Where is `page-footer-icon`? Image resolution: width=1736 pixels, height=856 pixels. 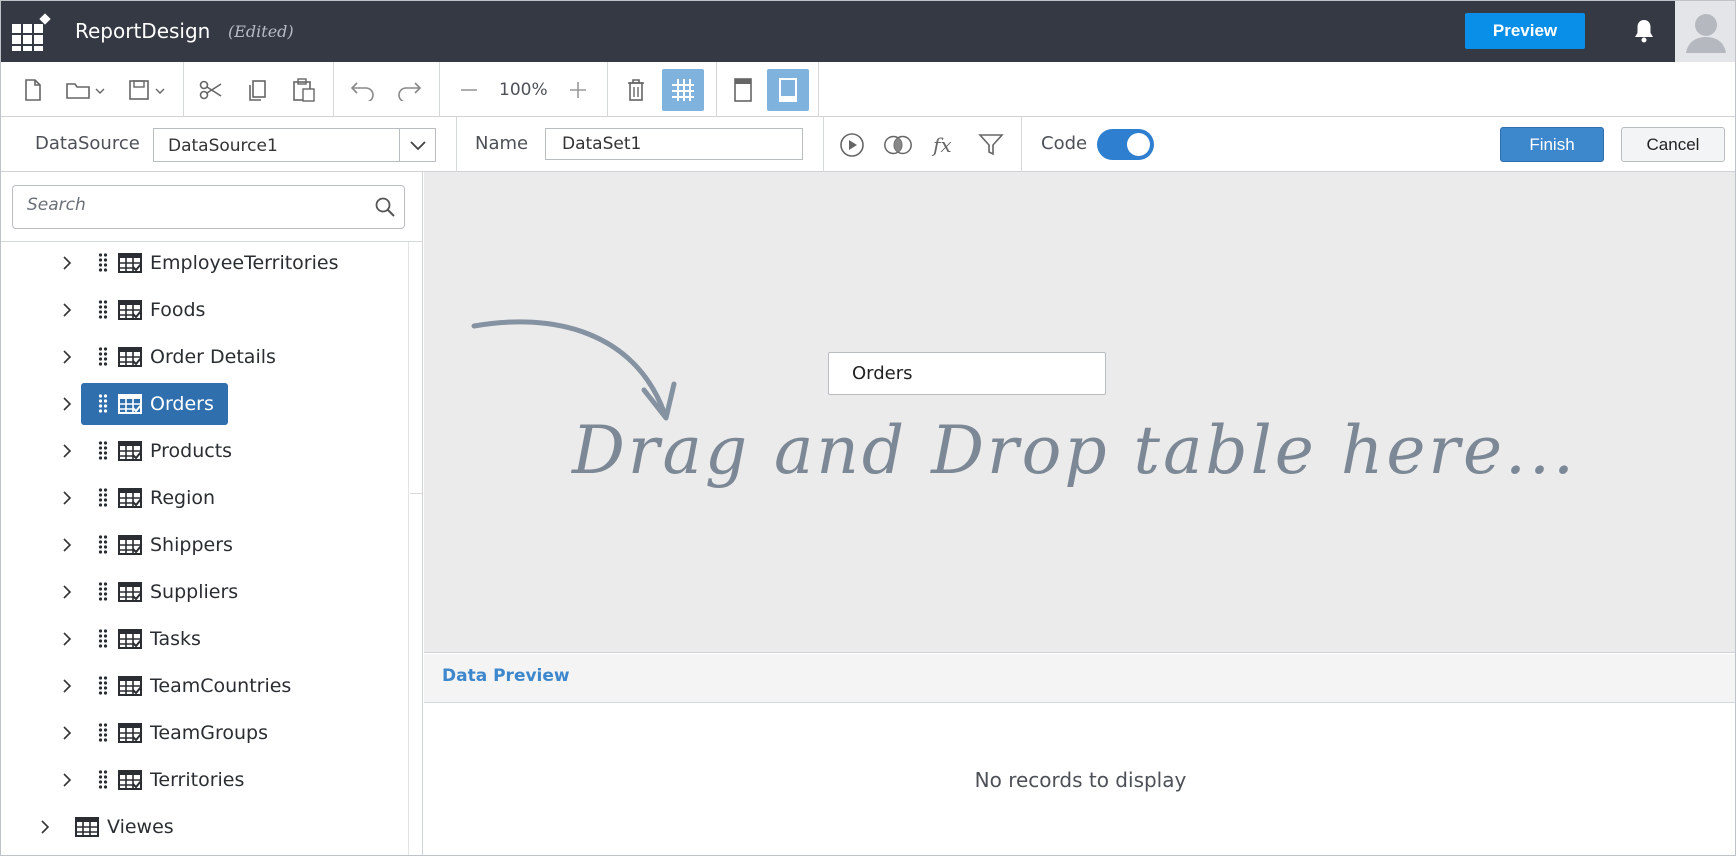
page-footer-icon is located at coordinates (788, 90).